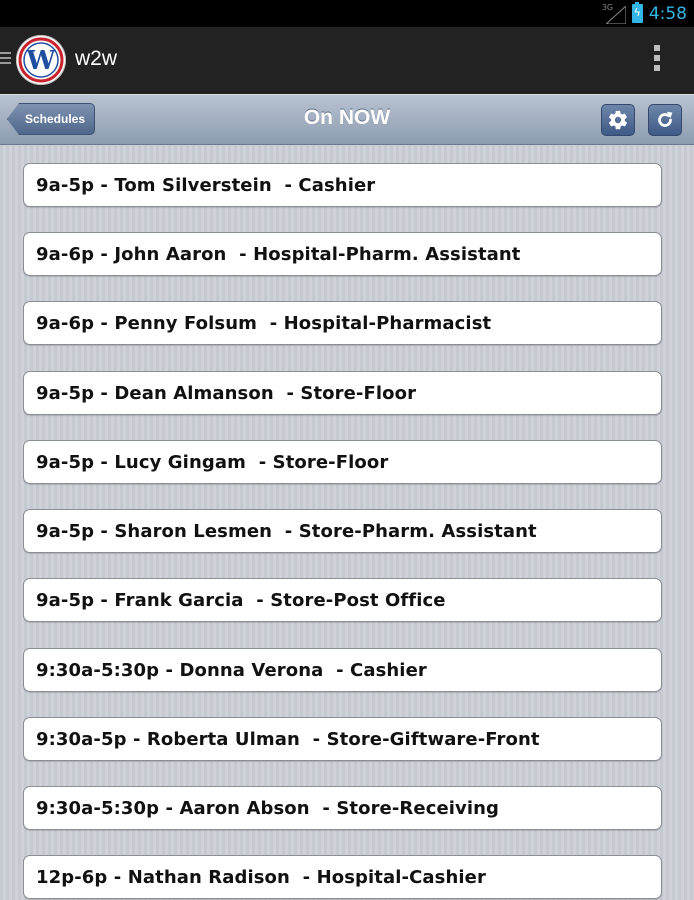 This screenshot has width=694, height=900. I want to click on status-icons: 3G ϟ 4:58, so click(644, 13).